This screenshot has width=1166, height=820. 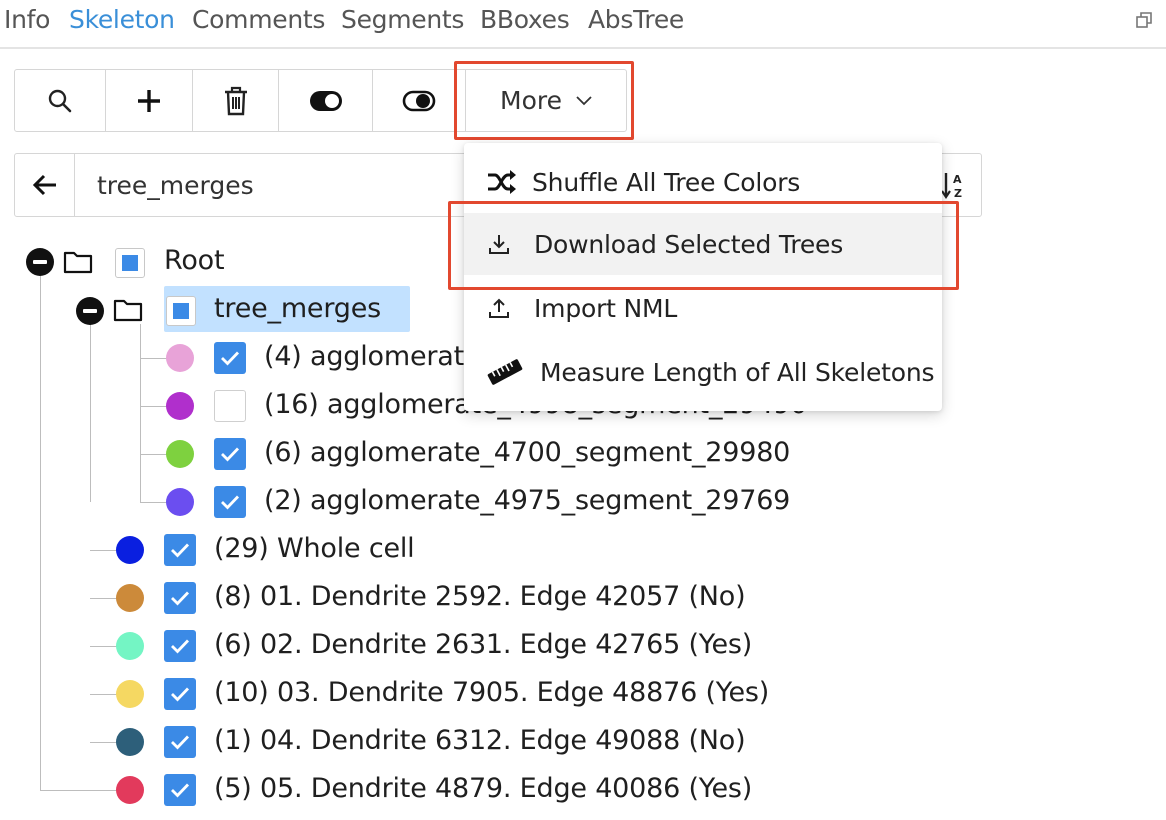 What do you see at coordinates (480, 740) in the screenshot?
I see `tree-label: (1) 04. Dendrite 6312. Edge 49088 (No)` at bounding box center [480, 740].